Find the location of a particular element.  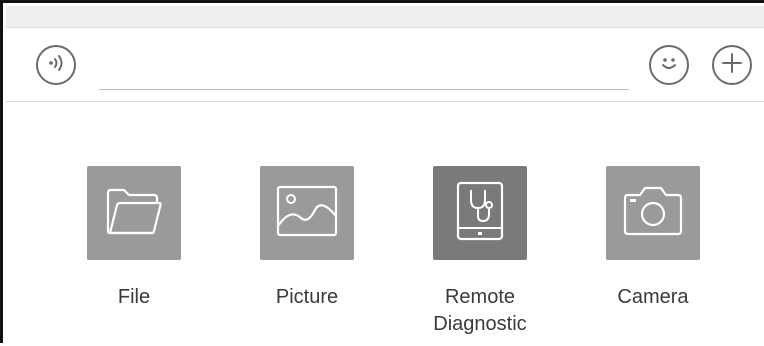

message-input is located at coordinates (364, 69).